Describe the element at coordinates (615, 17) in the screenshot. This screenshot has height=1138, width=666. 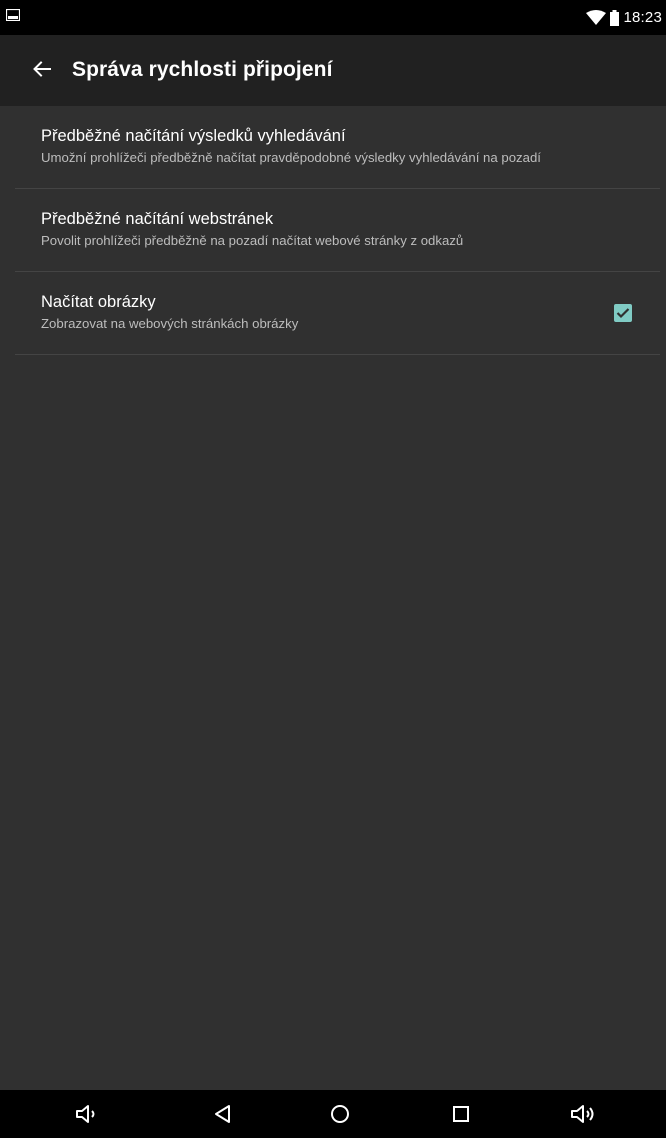
I see `battery-icon` at that location.